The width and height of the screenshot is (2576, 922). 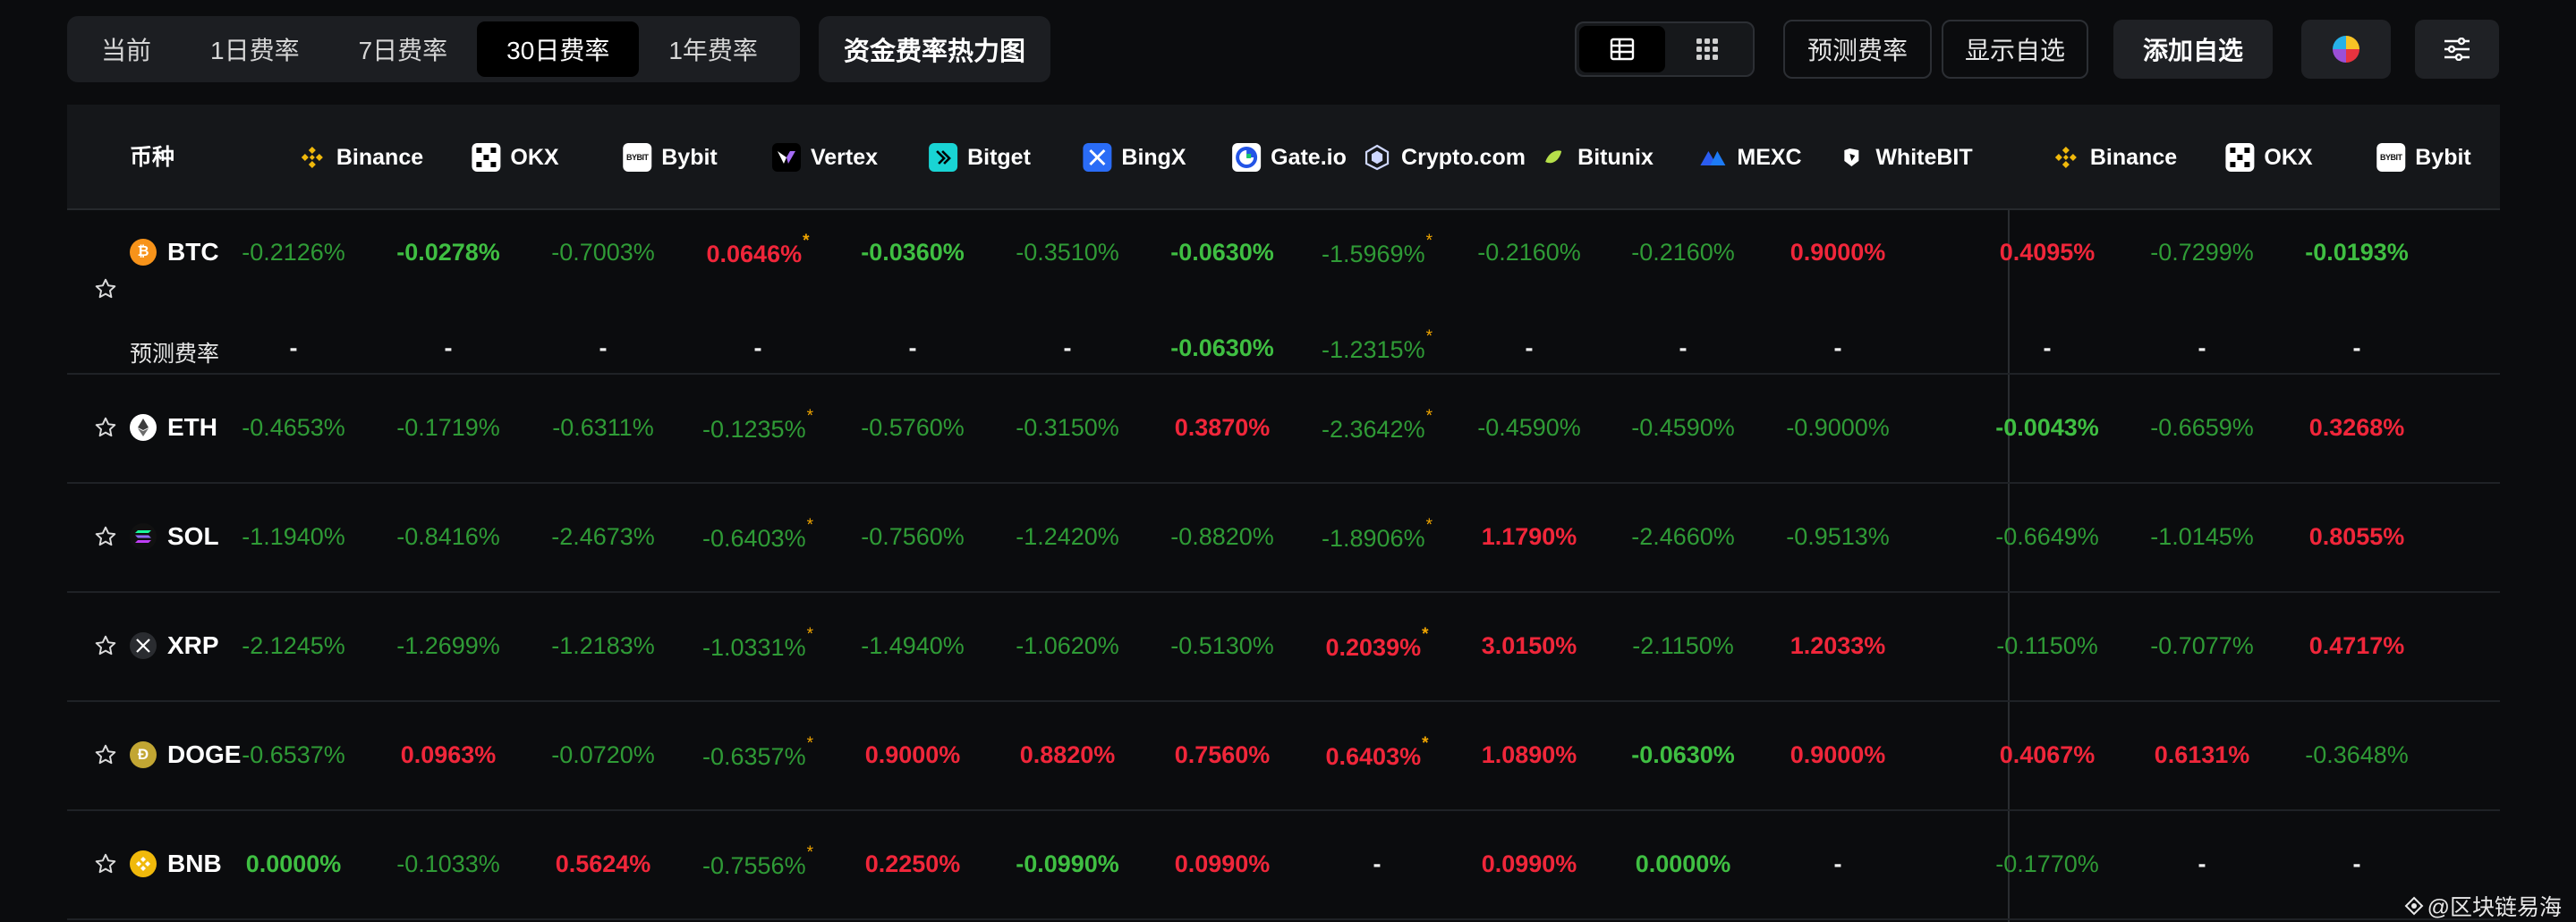 I want to click on funding-rate-cell: -0.0630%, so click(x=1222, y=252).